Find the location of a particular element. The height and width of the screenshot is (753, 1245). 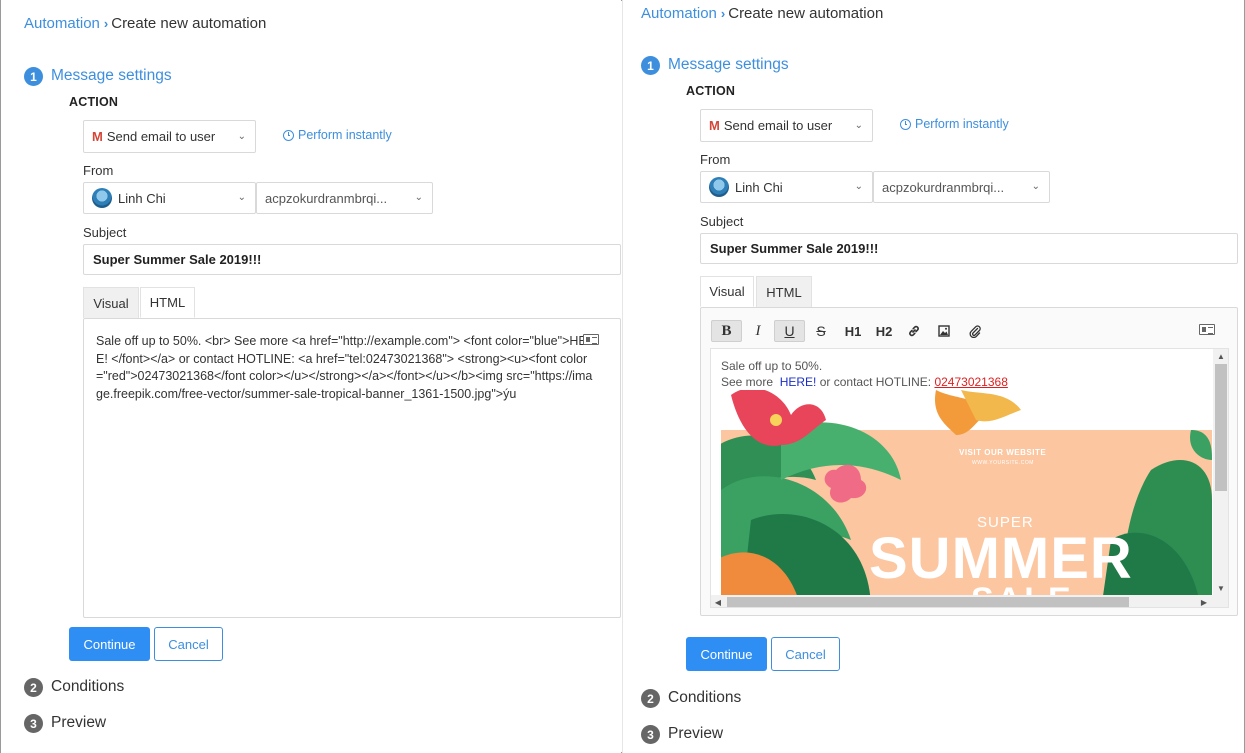

here-link: HERE! is located at coordinates (798, 382).